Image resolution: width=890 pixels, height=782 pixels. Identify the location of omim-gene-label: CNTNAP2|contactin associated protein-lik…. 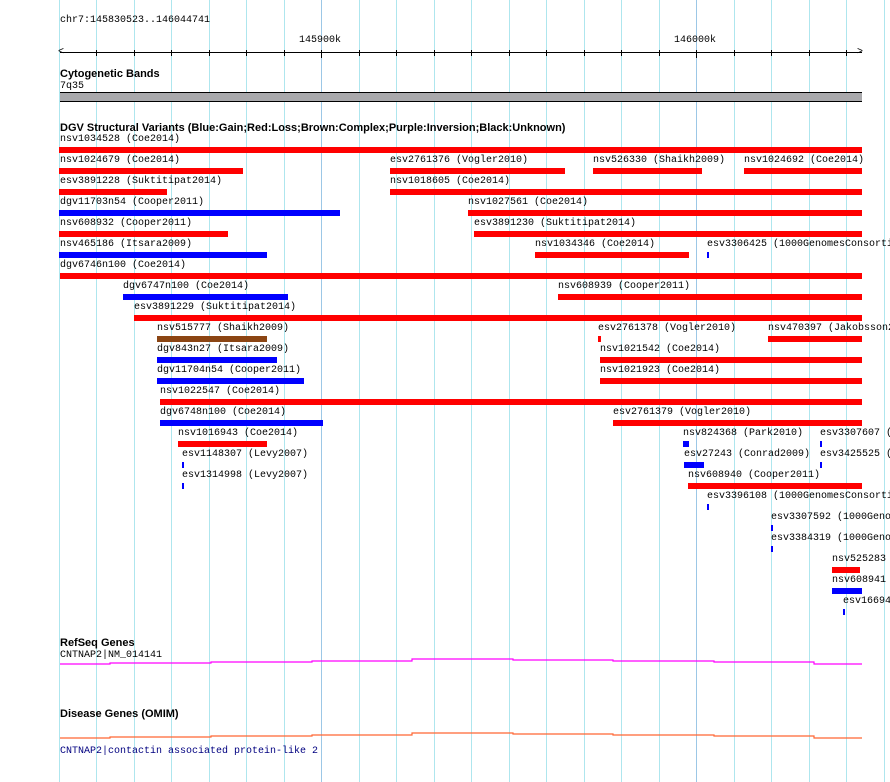
(189, 751).